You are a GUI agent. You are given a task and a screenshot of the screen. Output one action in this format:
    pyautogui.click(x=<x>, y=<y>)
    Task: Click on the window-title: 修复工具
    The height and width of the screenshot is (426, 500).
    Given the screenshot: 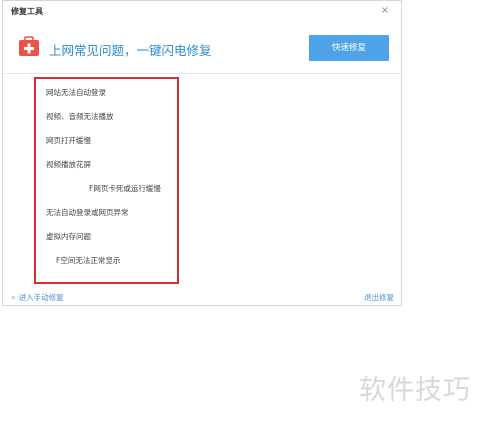 What is the action you would take?
    pyautogui.click(x=27, y=11)
    